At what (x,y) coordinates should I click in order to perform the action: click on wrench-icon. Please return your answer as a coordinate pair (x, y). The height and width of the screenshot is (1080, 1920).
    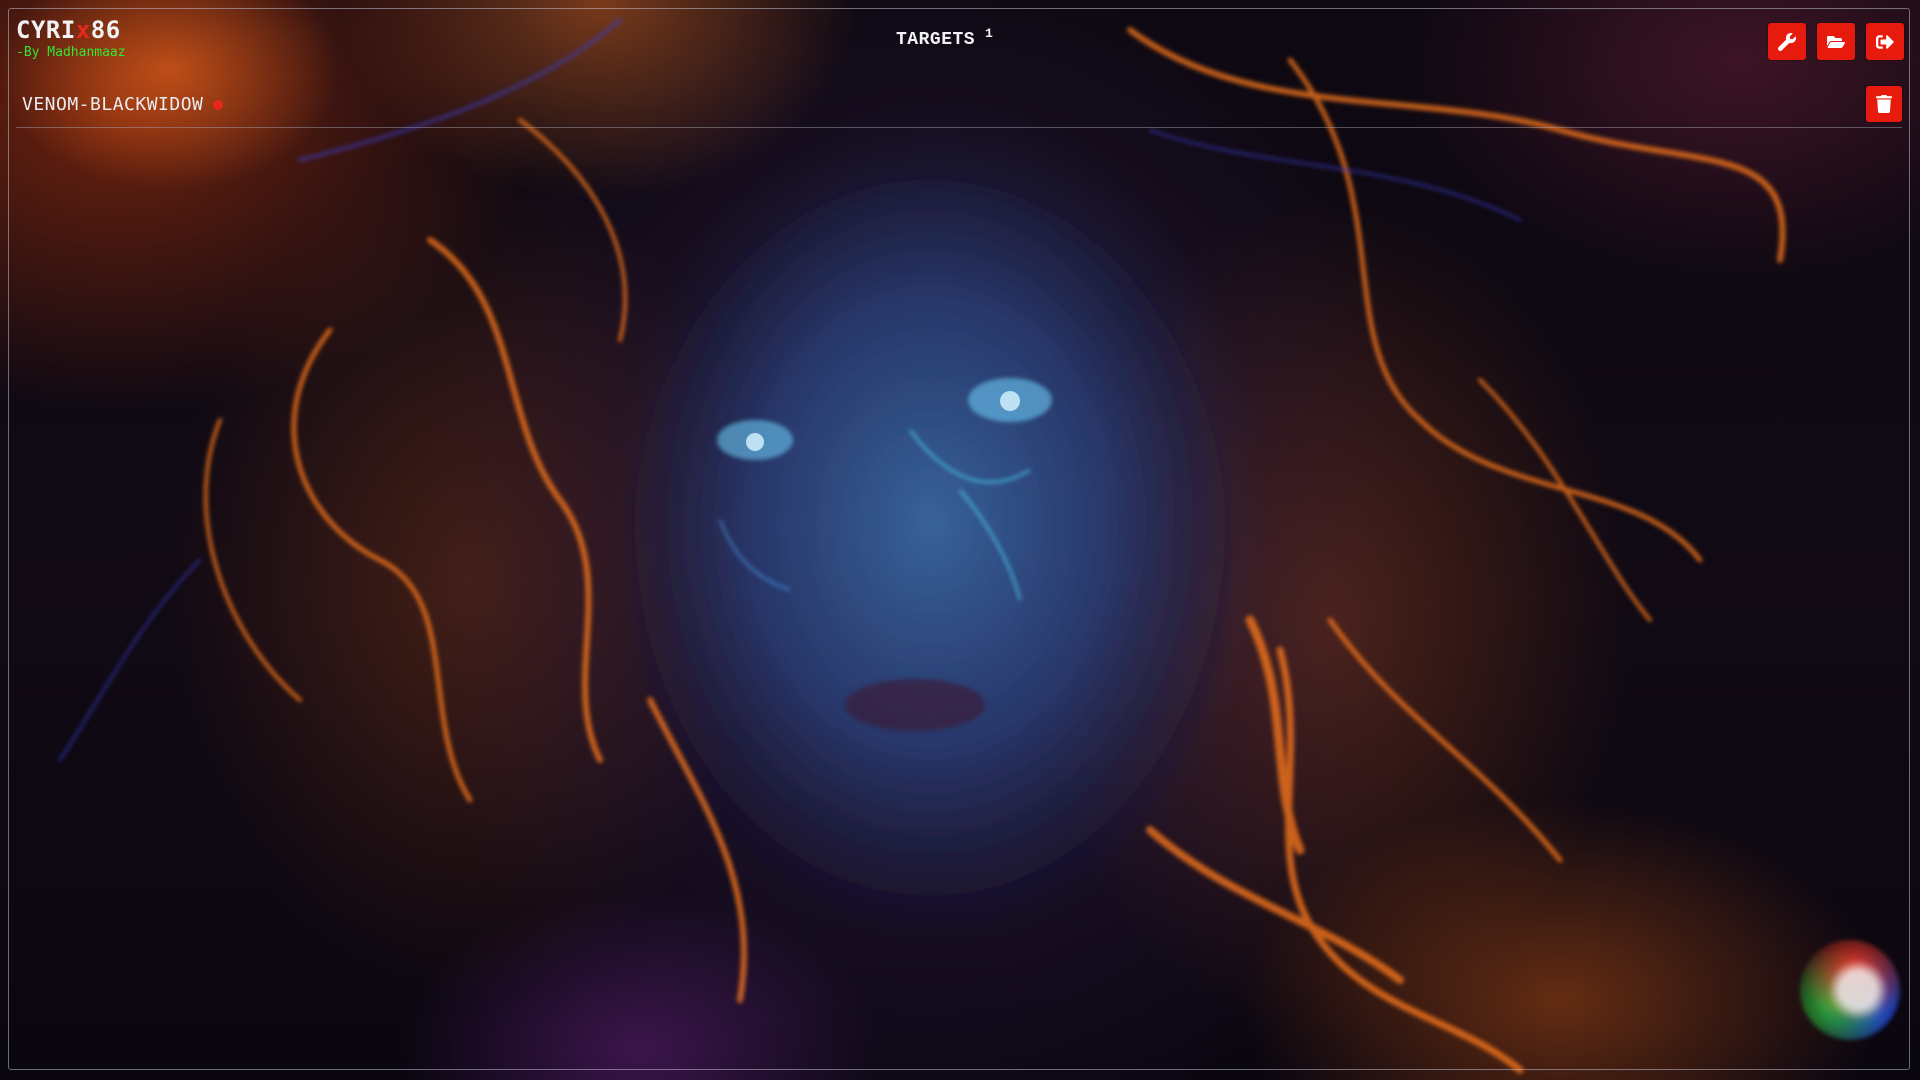
    Looking at the image, I should click on (1787, 41).